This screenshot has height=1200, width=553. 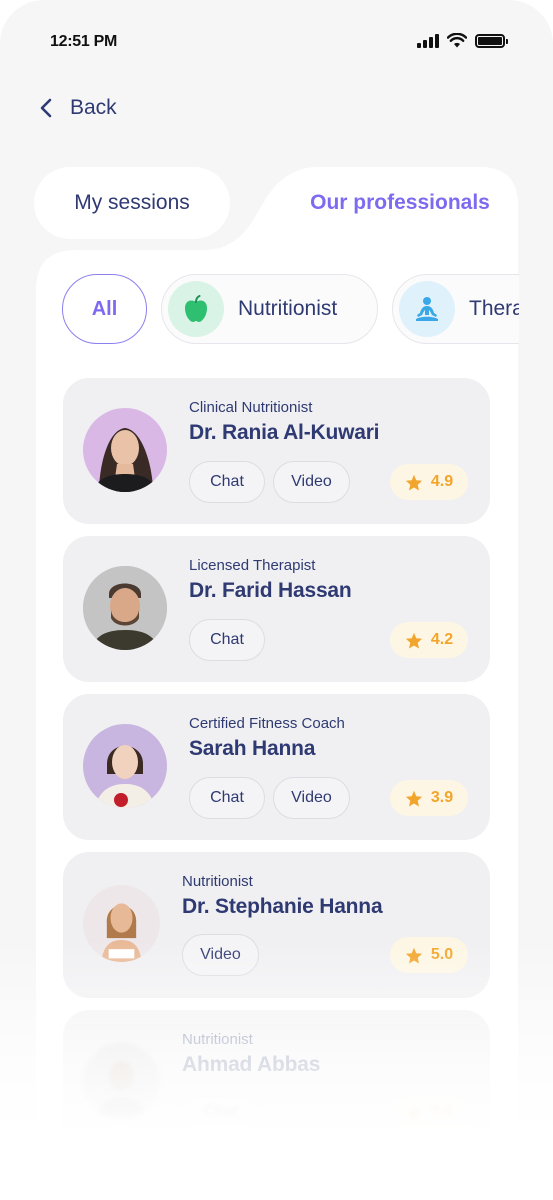 What do you see at coordinates (429, 798) in the screenshot?
I see `rating-badge: 3.9` at bounding box center [429, 798].